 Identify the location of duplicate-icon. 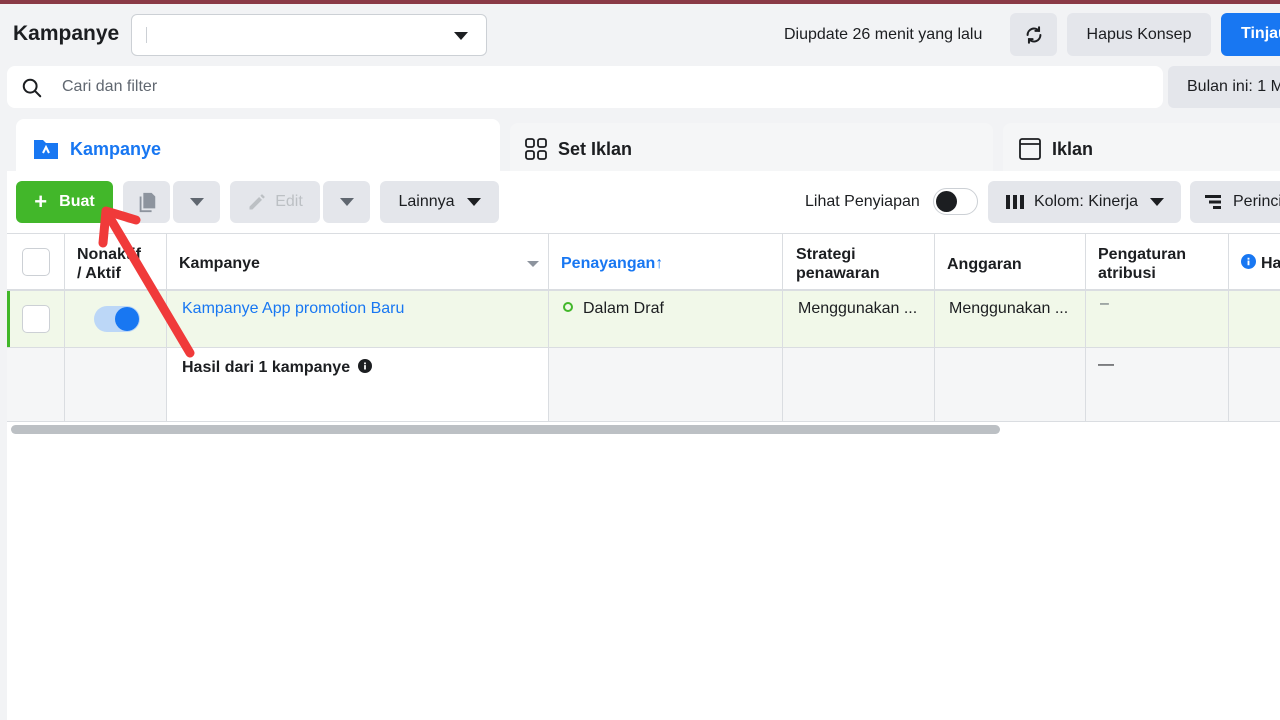
(147, 202).